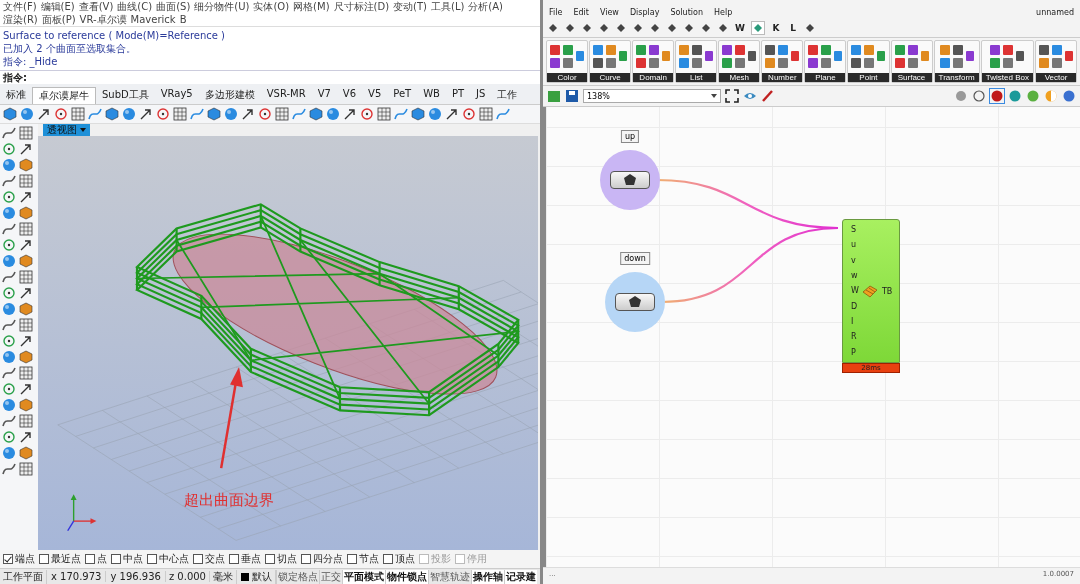  What do you see at coordinates (714, 96) in the screenshot?
I see `dropdown-caret-icon` at bounding box center [714, 96].